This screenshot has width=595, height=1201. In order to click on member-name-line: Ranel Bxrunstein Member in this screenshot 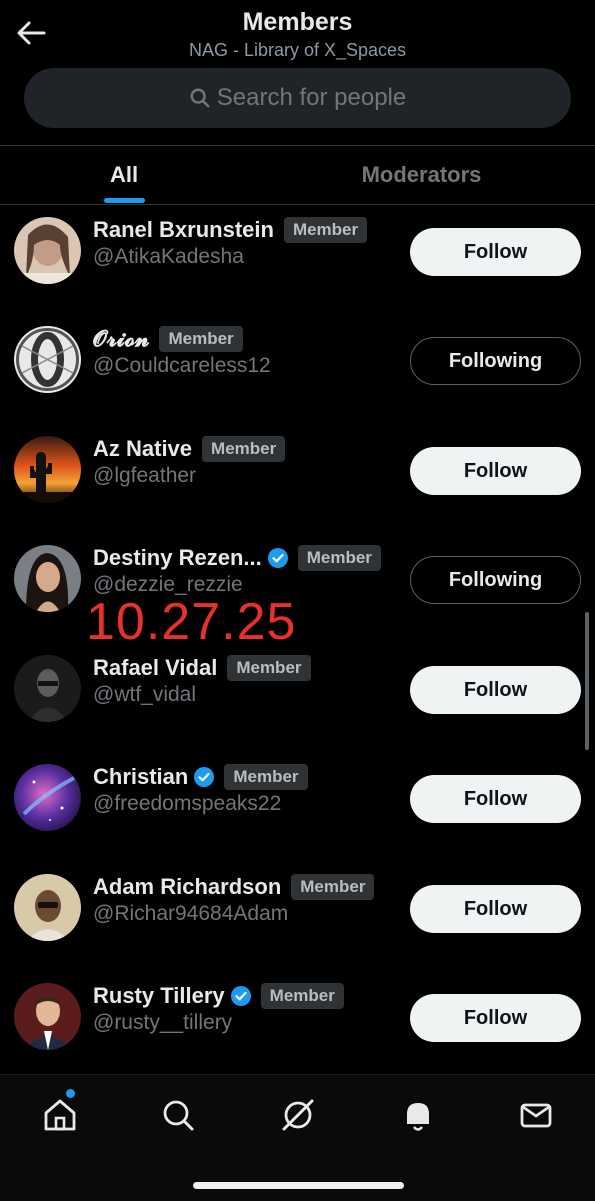, I will do `click(230, 230)`.